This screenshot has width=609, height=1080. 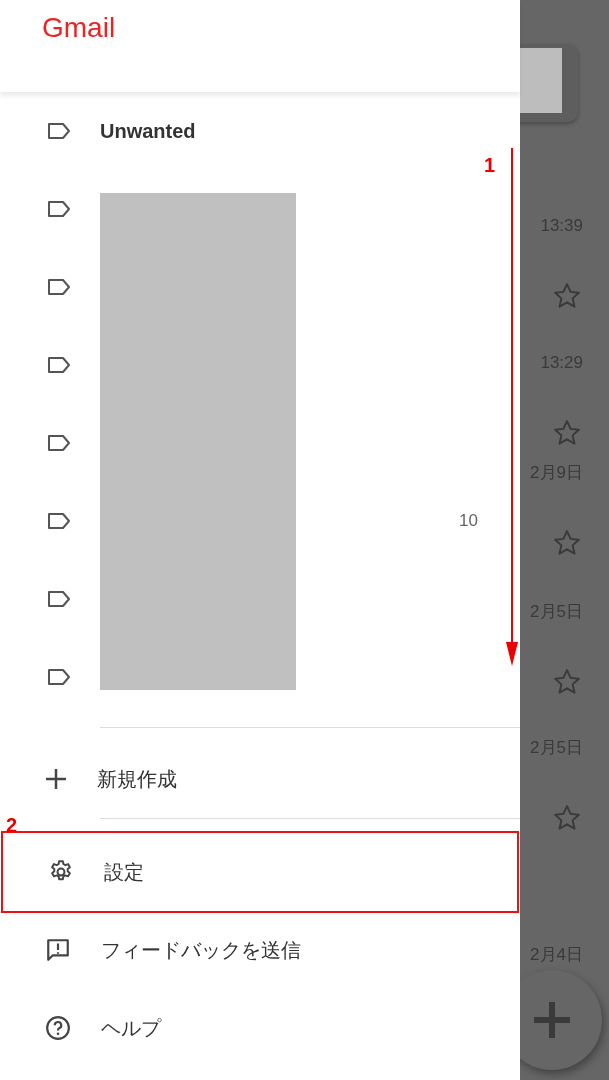 What do you see at coordinates (58, 950) in the screenshot?
I see `feedback-icon` at bounding box center [58, 950].